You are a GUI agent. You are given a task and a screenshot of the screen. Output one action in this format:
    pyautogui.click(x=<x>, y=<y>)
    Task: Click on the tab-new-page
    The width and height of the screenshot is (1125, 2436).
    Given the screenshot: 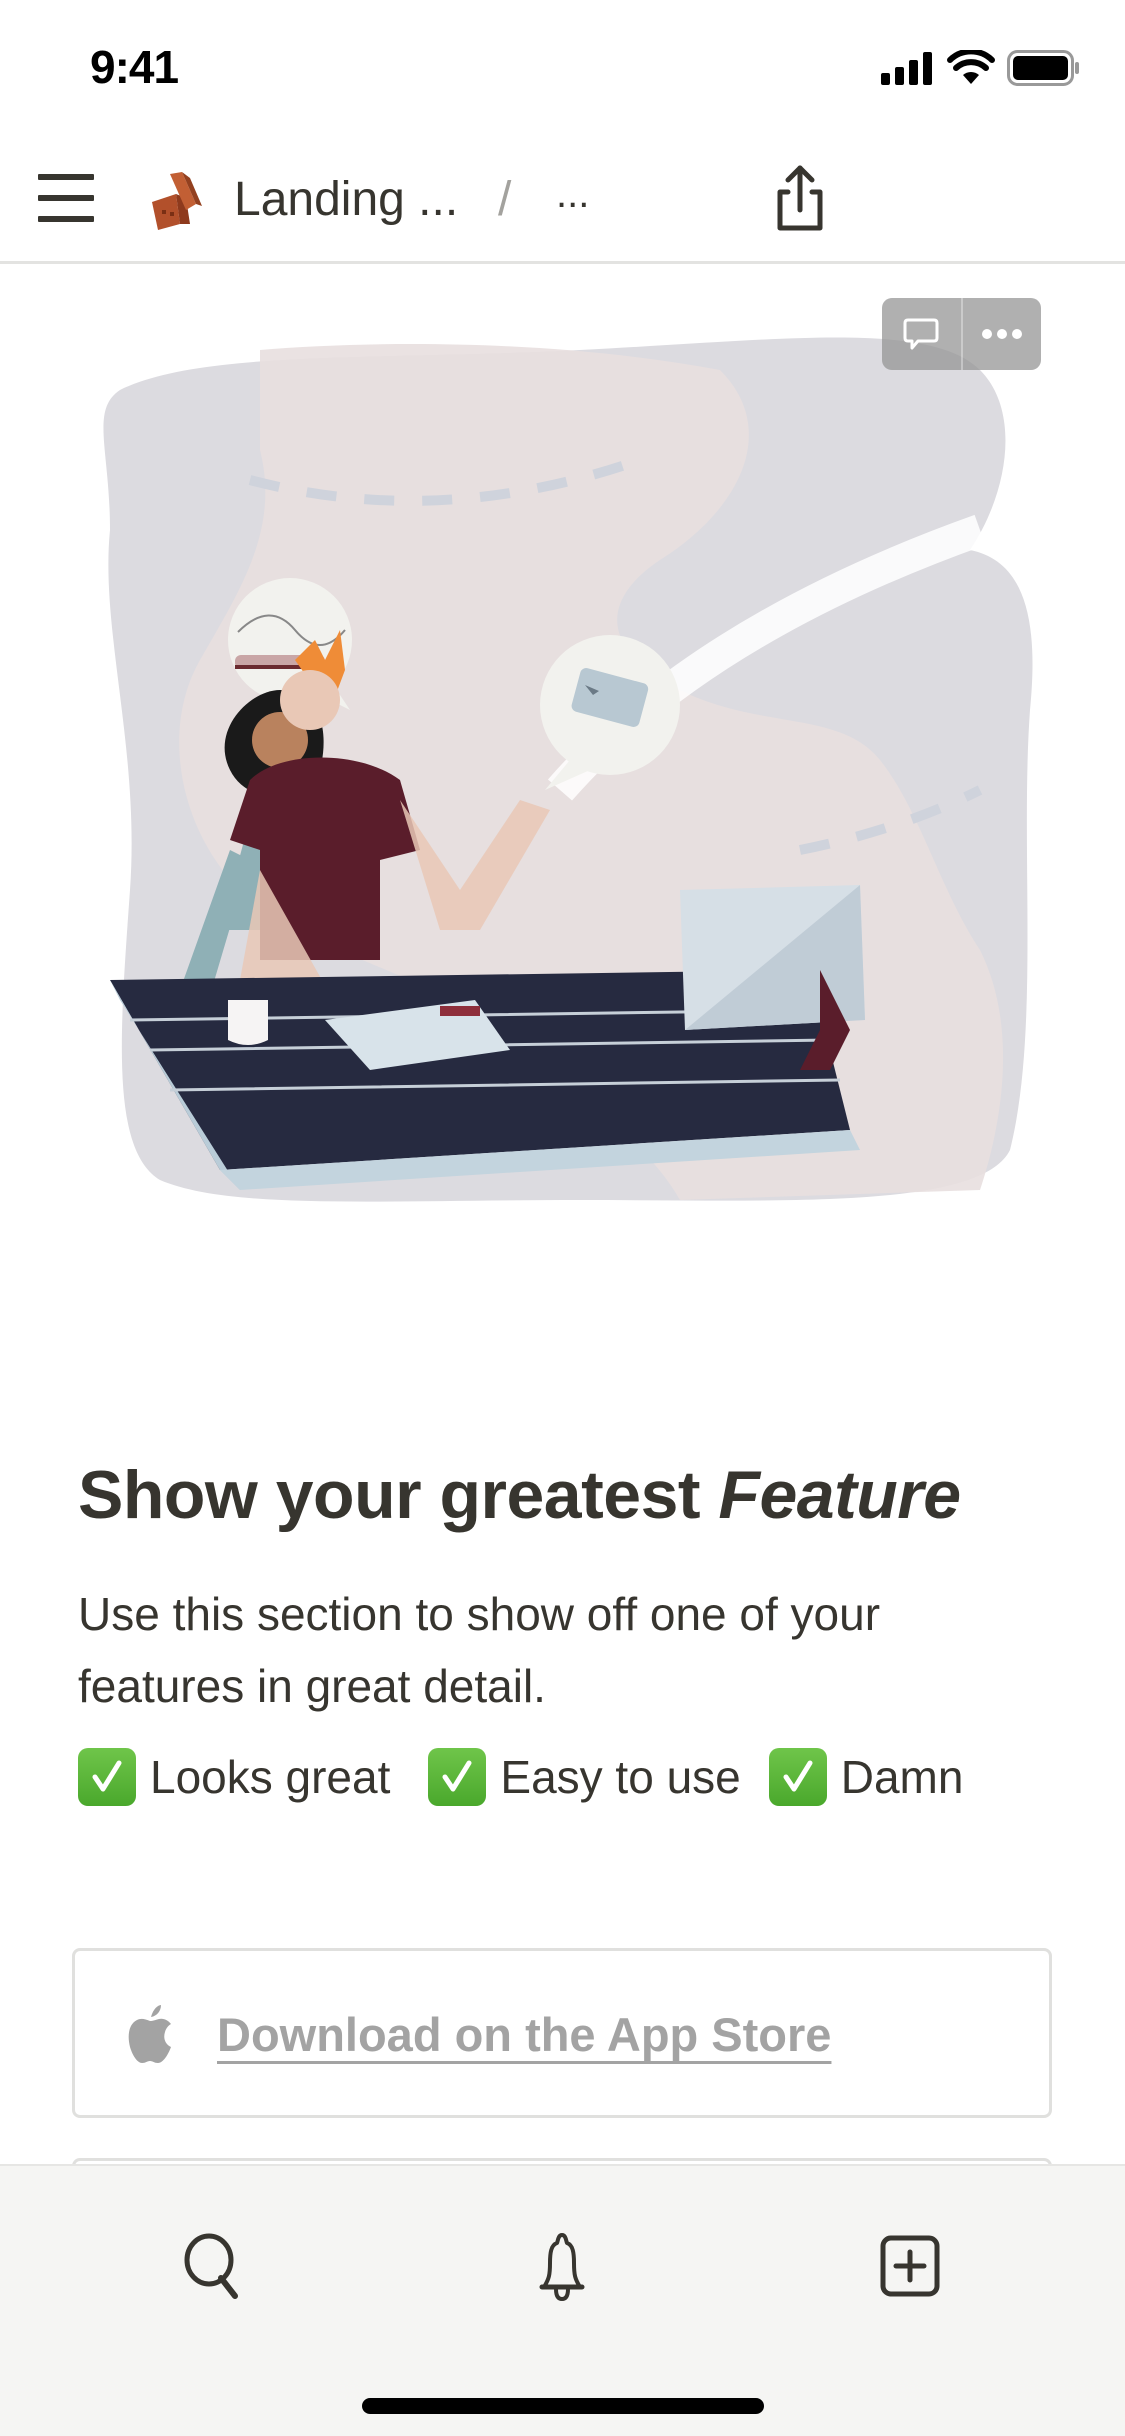 What is the action you would take?
    pyautogui.click(x=910, y=2266)
    